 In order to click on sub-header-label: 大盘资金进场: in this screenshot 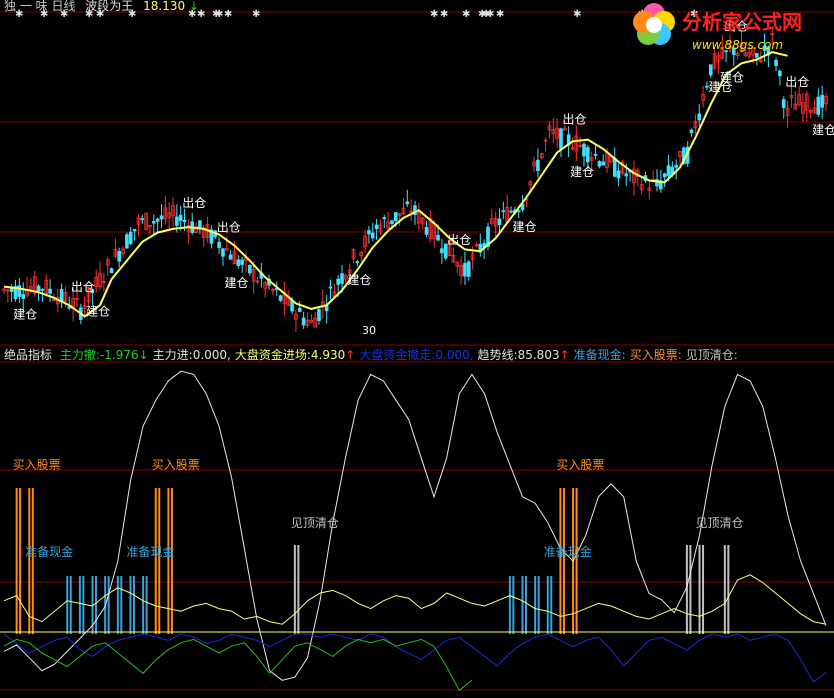, I will do `click(272, 355)`.